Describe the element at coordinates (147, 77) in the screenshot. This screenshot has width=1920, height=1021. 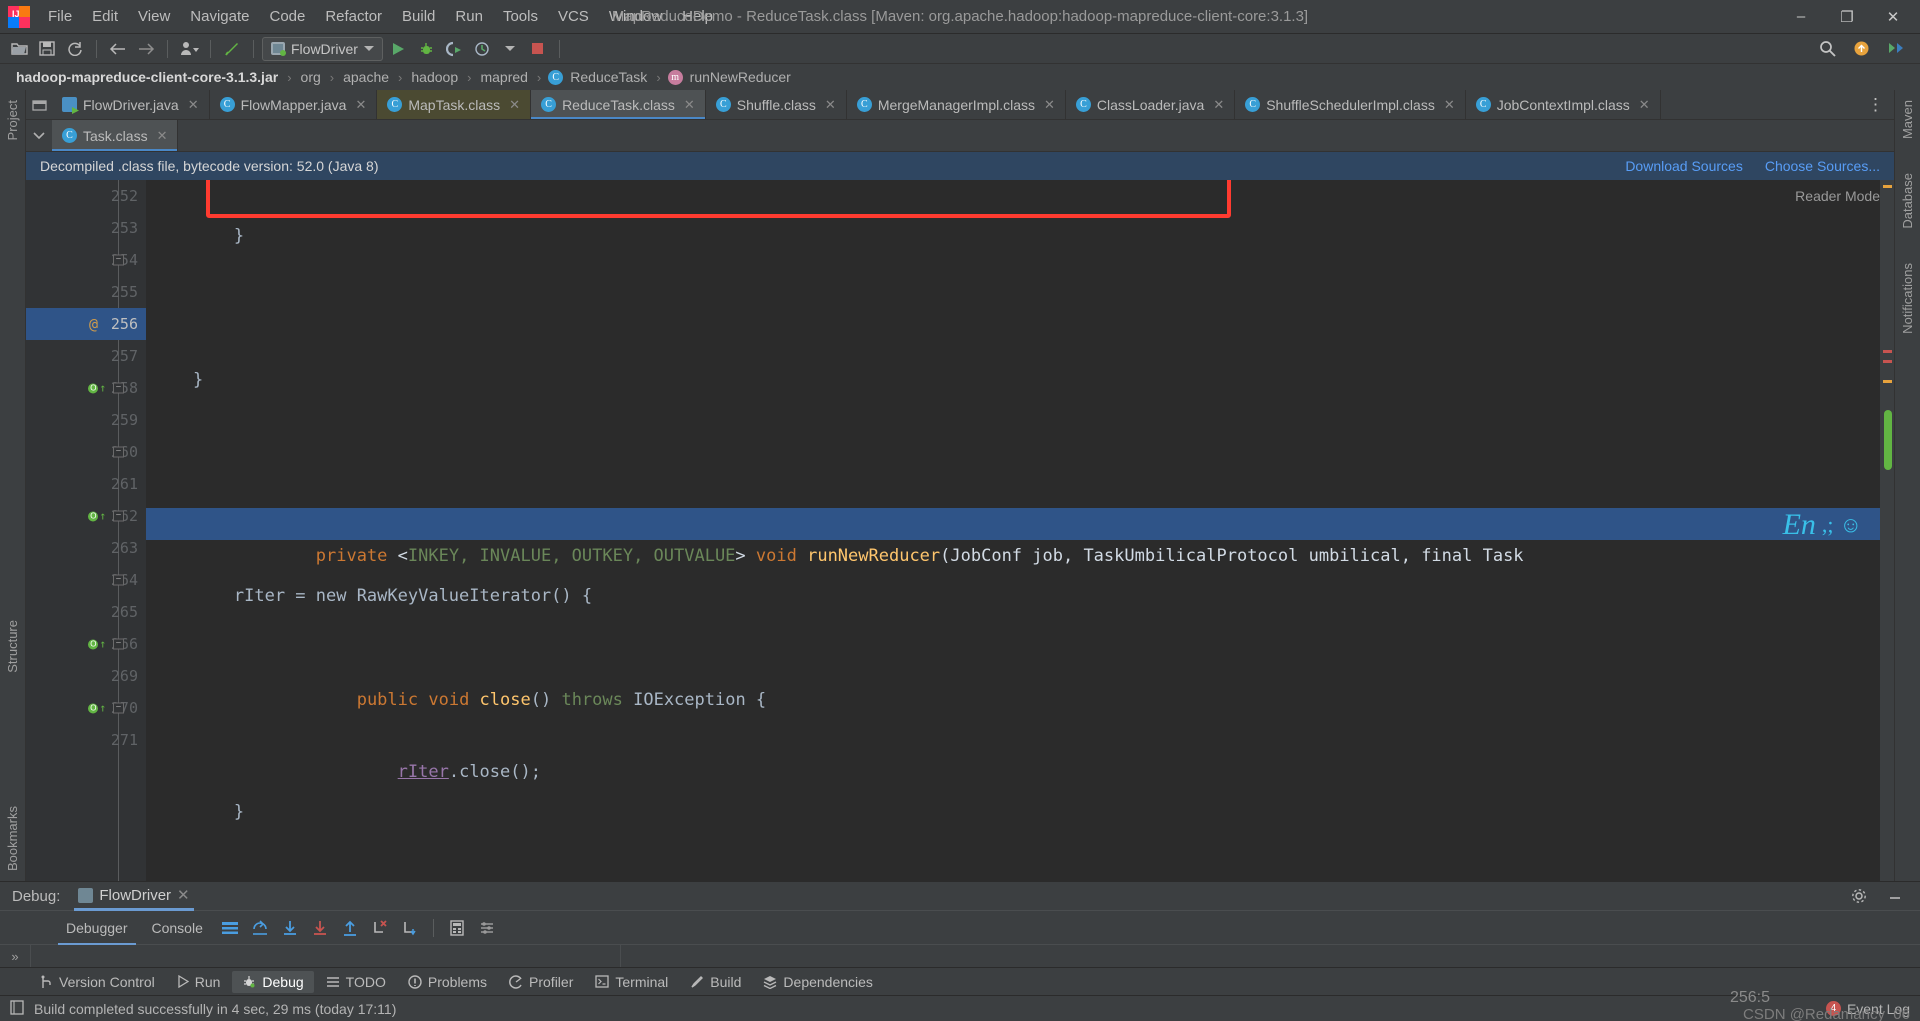
I see `breadcrumb-item-jar: hadoop-mapreduce-client-core-3.1.3.jar` at that location.